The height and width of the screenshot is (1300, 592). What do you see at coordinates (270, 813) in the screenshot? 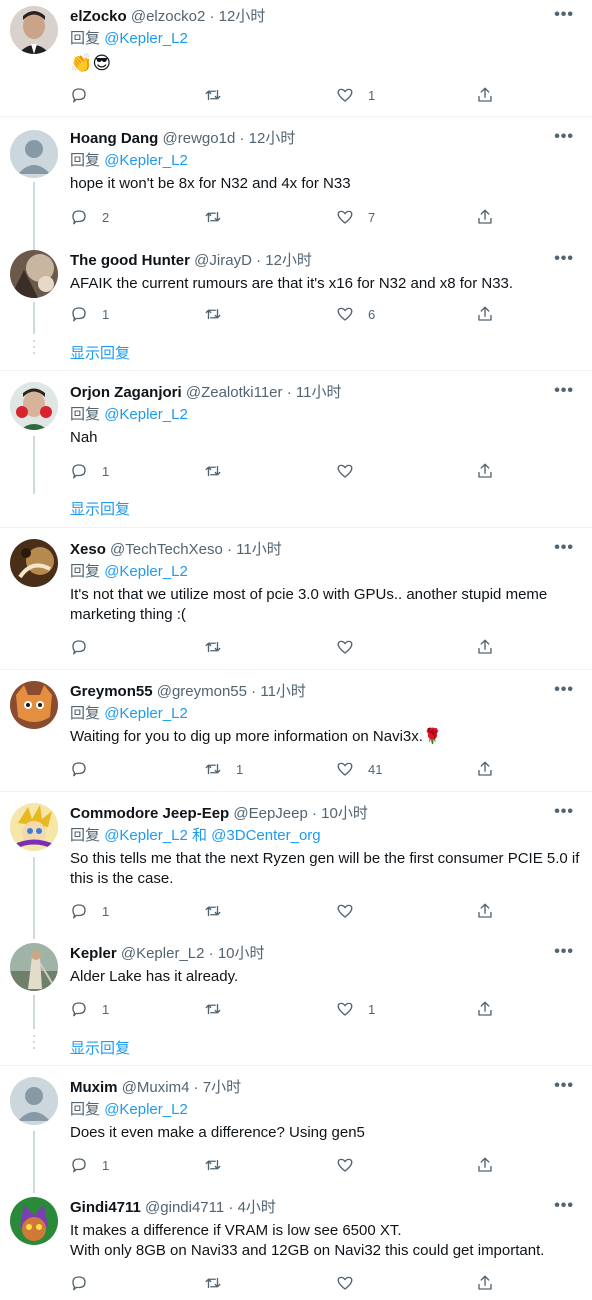
I see `author-handle: @EepJeep` at bounding box center [270, 813].